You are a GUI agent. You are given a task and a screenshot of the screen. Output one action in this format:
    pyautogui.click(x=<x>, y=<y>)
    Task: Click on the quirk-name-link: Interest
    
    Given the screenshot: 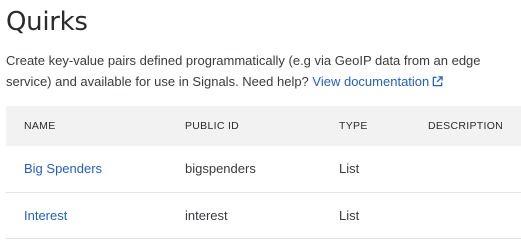 What is the action you would take?
    pyautogui.click(x=45, y=215)
    